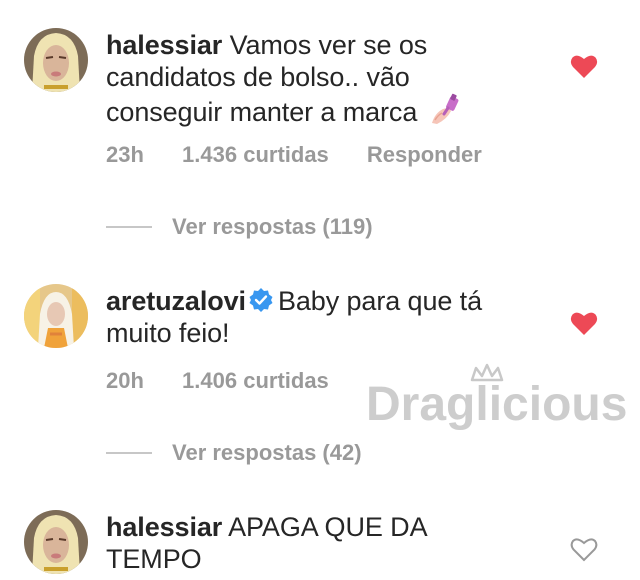  I want to click on view-replies-label: Ver respostas (42), so click(267, 453).